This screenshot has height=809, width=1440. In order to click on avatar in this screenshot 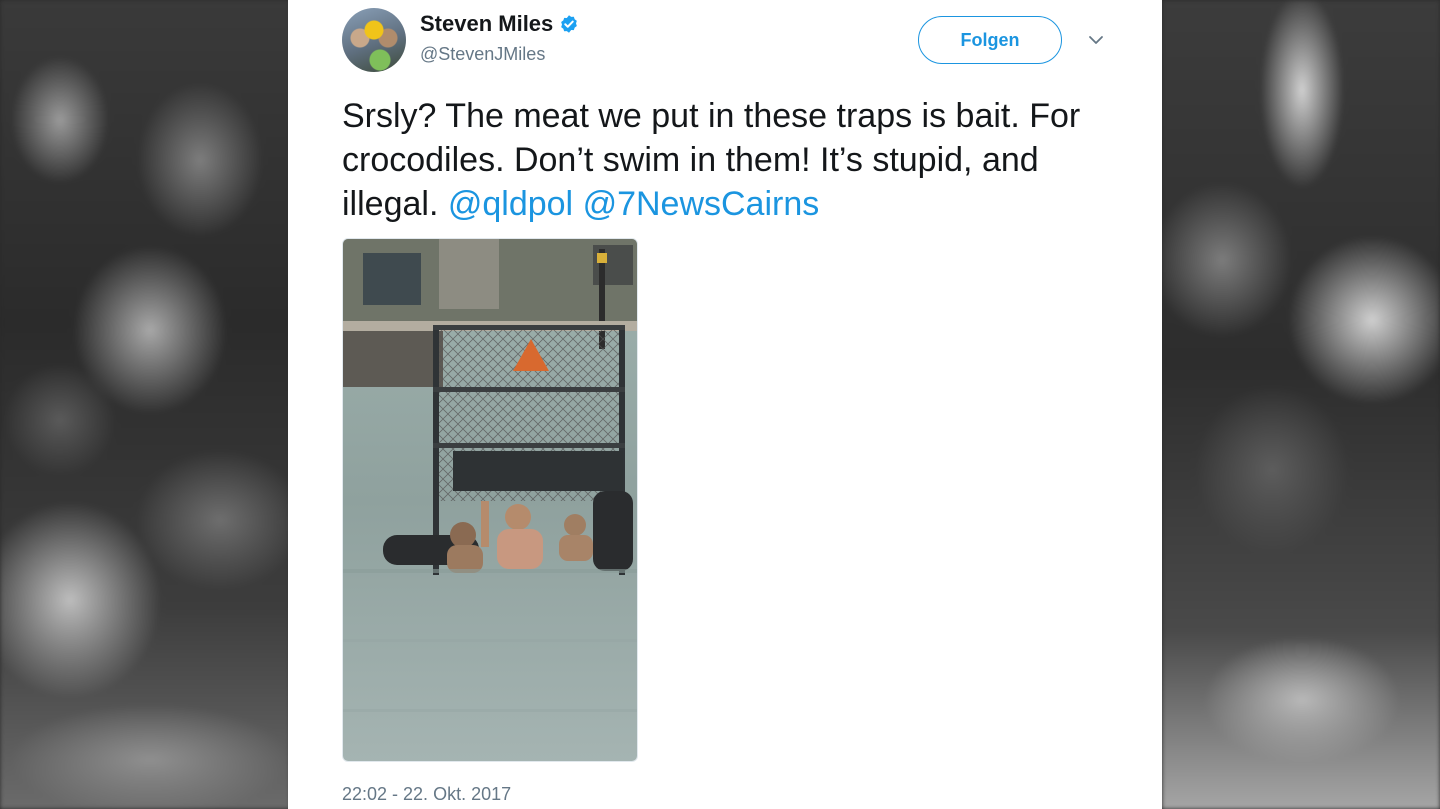, I will do `click(374, 40)`.